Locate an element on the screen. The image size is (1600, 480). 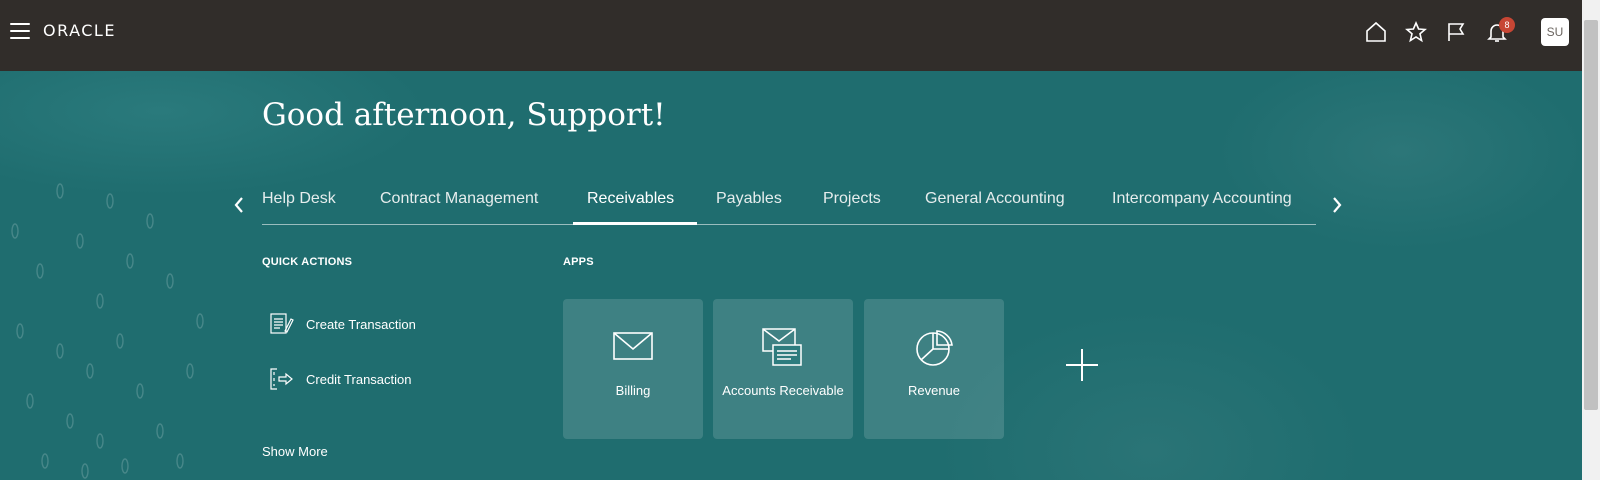
tab-general-accounting: General Accounting is located at coordinates (995, 199).